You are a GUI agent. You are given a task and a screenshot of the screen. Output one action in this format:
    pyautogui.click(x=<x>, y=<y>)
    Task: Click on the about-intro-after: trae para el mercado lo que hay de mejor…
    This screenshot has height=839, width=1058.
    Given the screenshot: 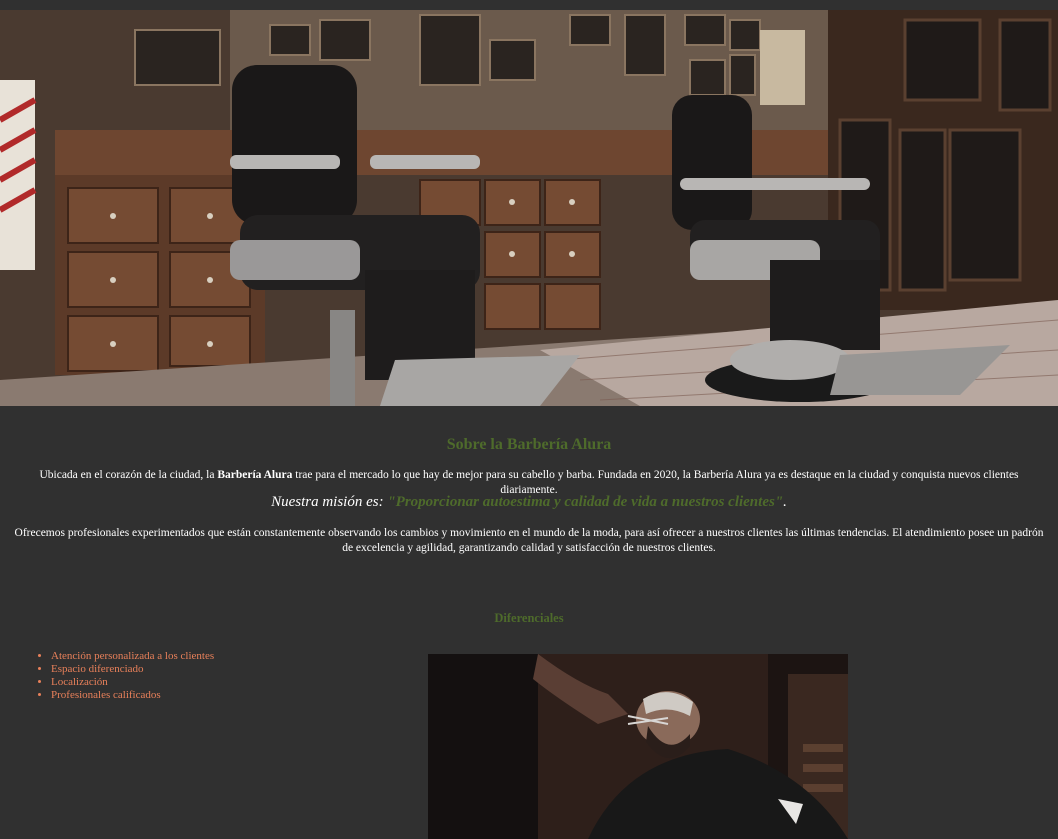 What is the action you would take?
    pyautogui.click(x=655, y=482)
    